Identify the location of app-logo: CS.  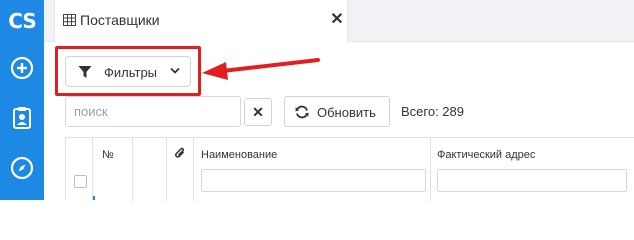
(22, 21).